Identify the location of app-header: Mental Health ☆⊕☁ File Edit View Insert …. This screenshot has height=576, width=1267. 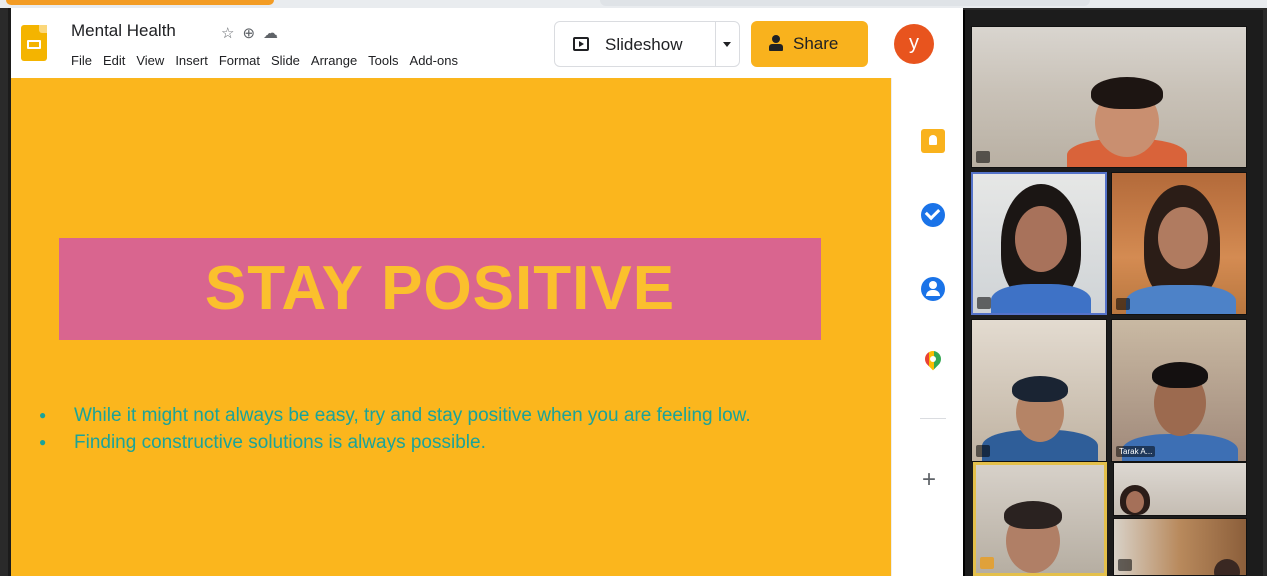
(487, 43).